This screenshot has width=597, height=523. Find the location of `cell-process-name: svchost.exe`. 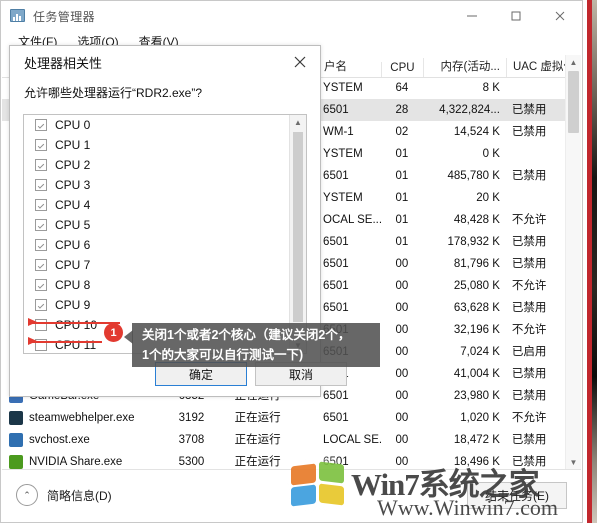

cell-process-name: svchost.exe is located at coordinates (87, 440).